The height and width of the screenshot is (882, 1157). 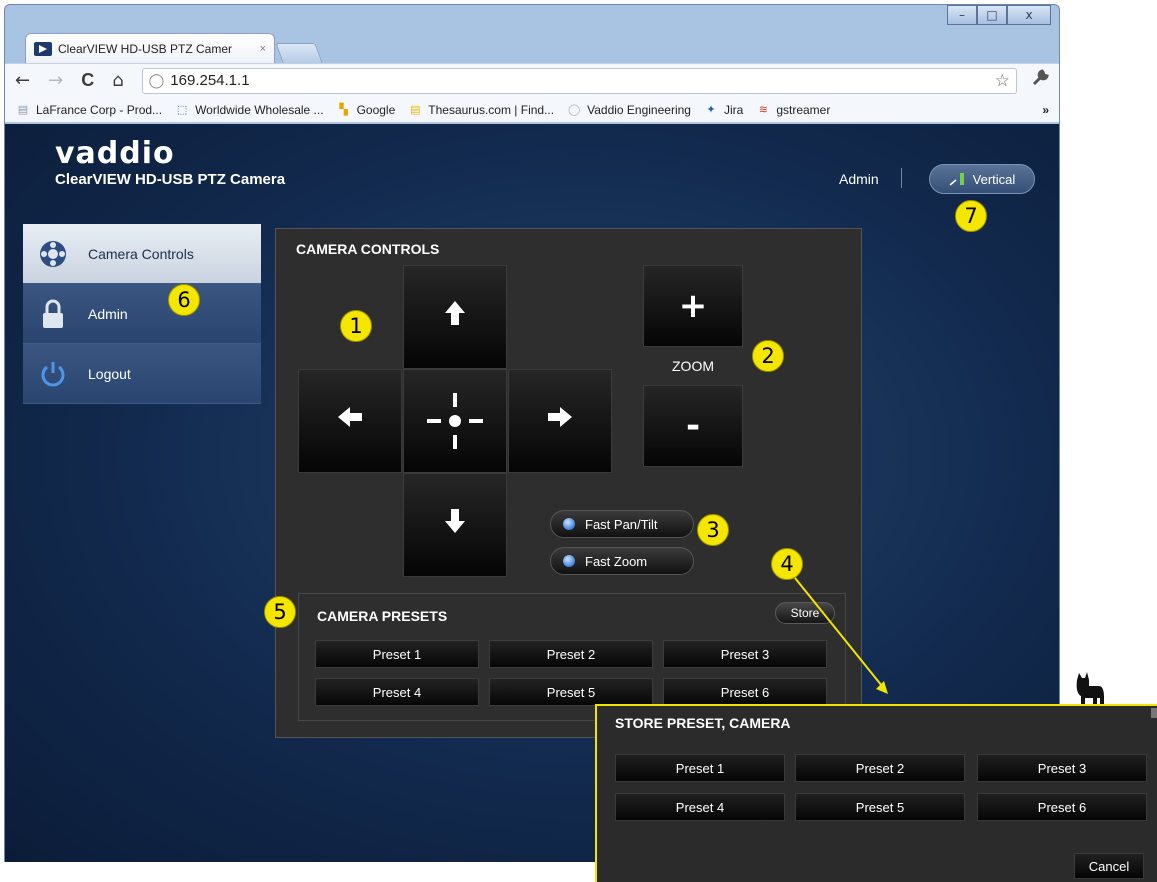 I want to click on store-preset-5-button: Preset 5, so click(x=880, y=807).